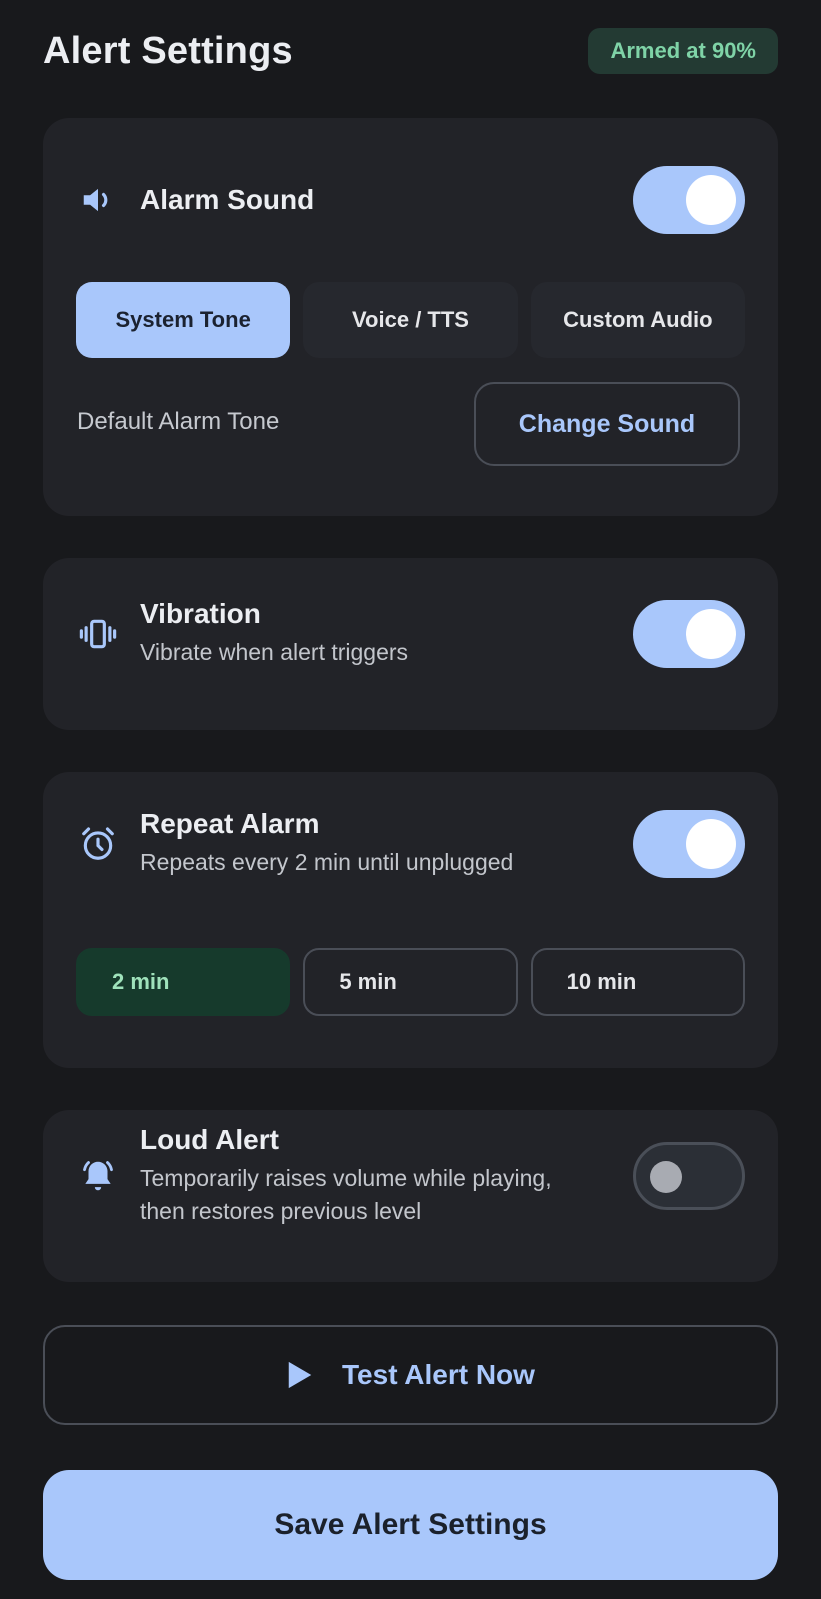  I want to click on vibration-subtitle: Vibrate when alert triggers, so click(274, 652).